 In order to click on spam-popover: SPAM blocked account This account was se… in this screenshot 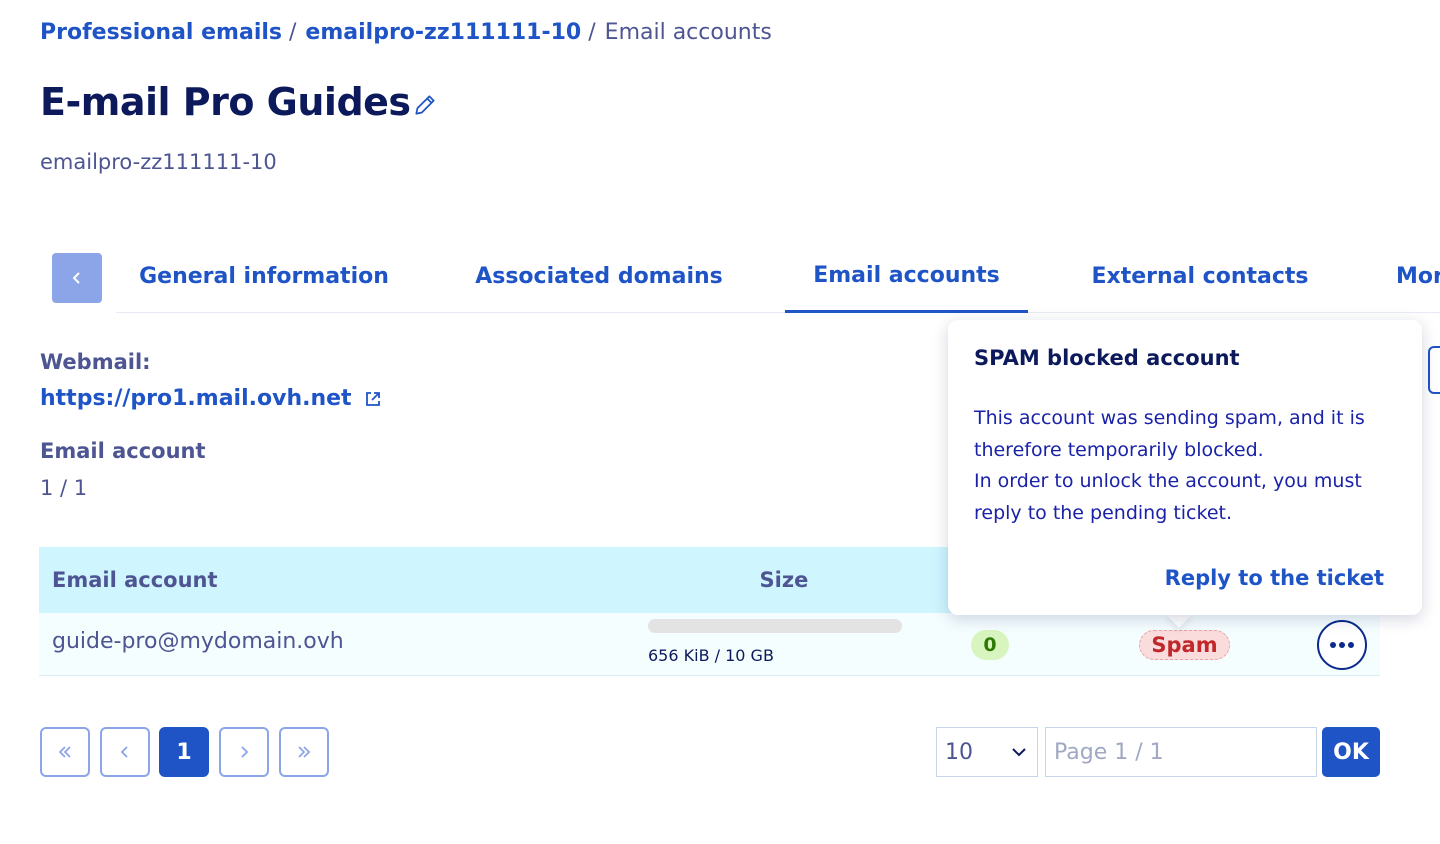, I will do `click(1185, 467)`.